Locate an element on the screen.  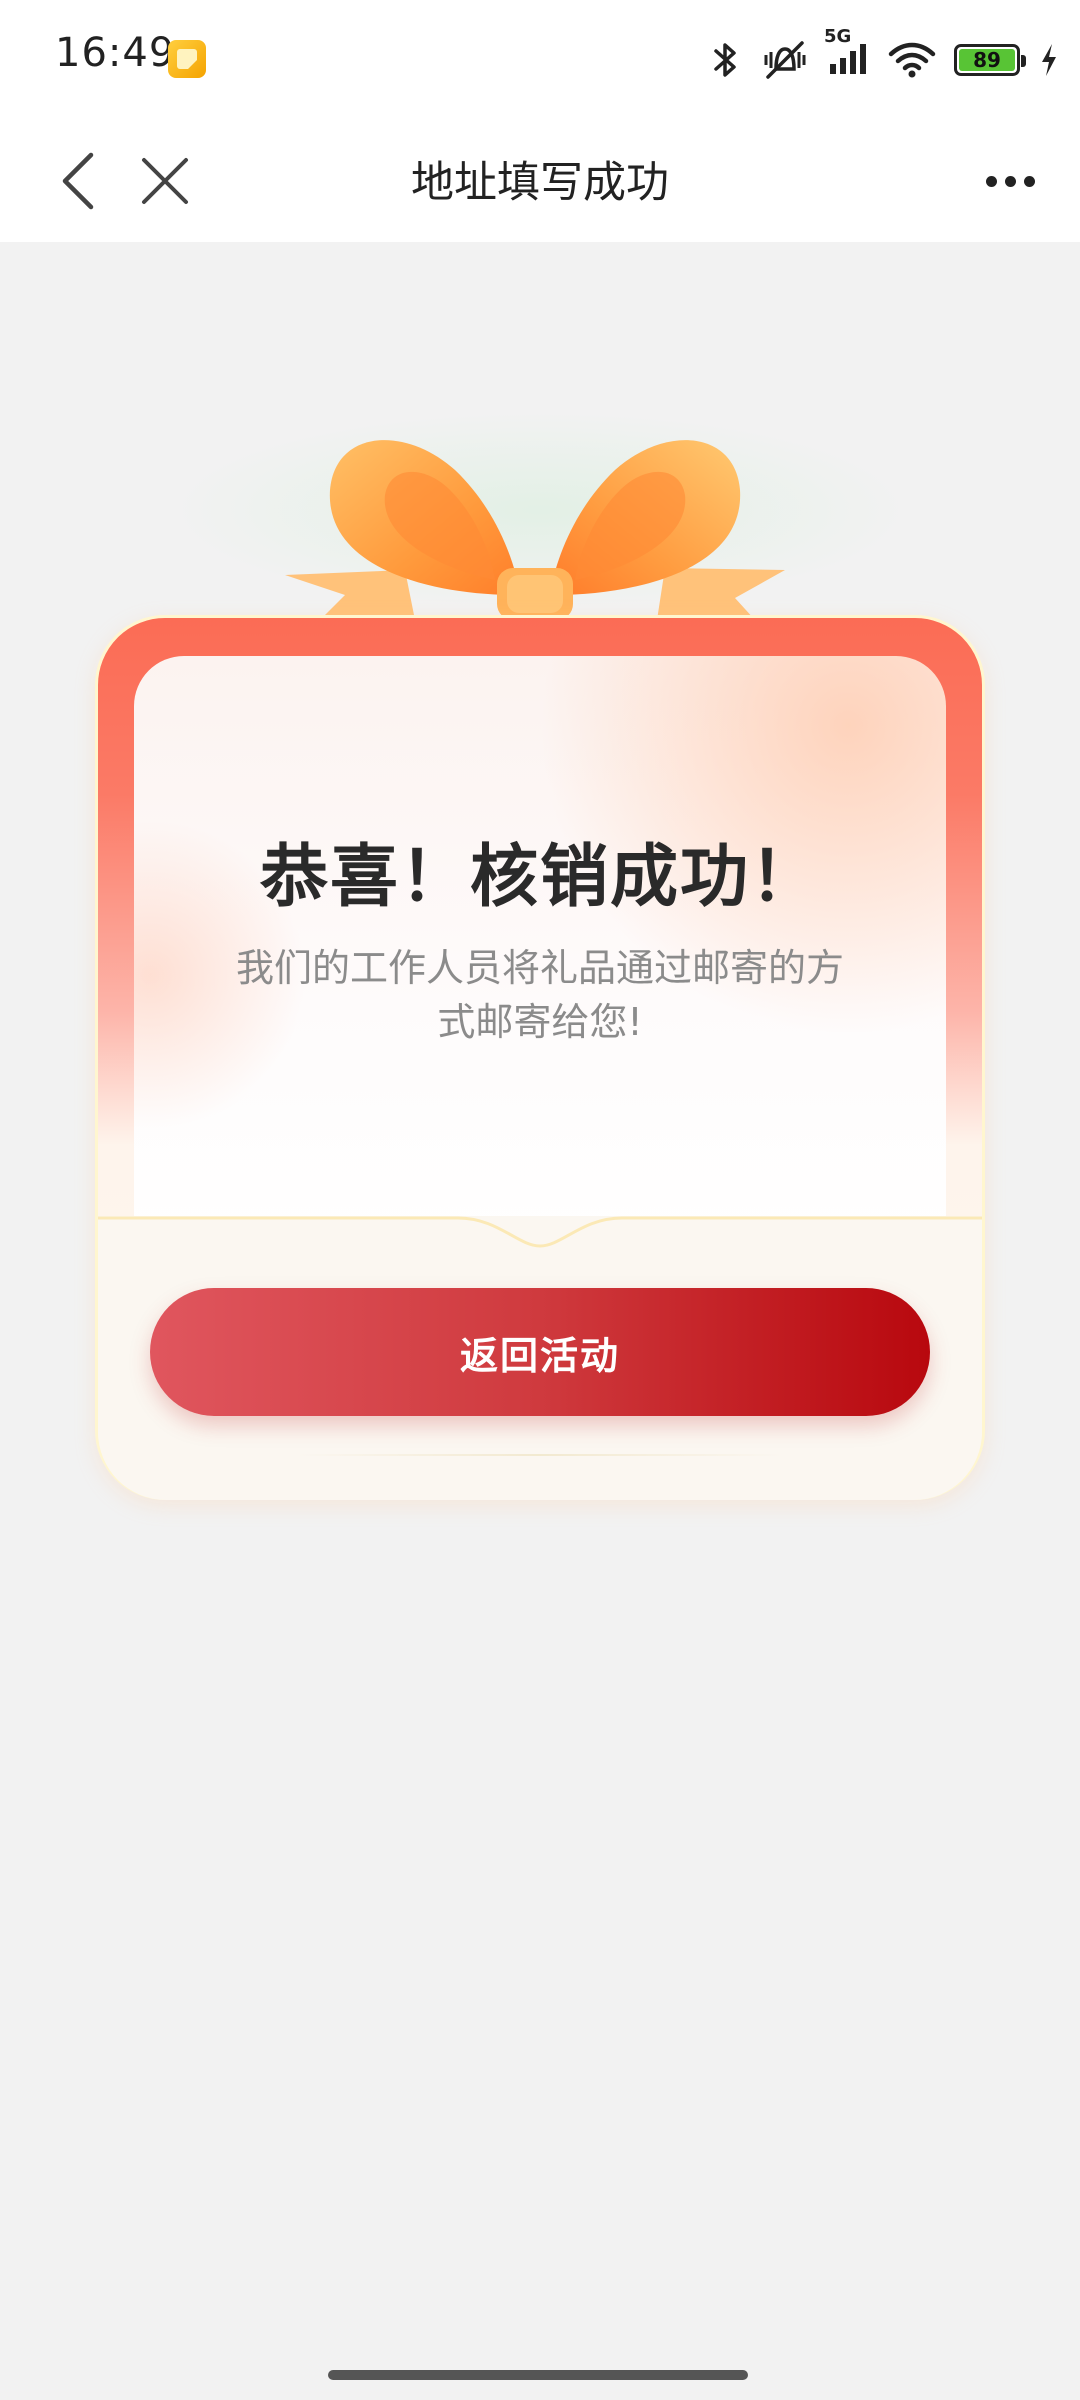
gift-bow-icon is located at coordinates (535, 530).